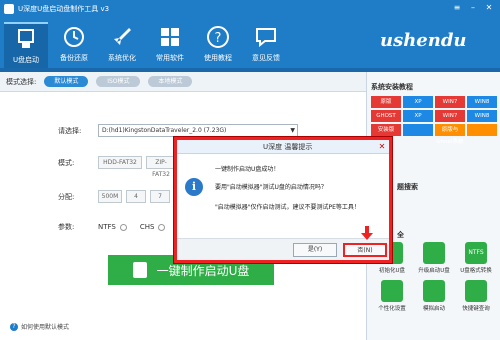 Image resolution: width=500 pixels, height=340 pixels. What do you see at coordinates (66, 81) in the screenshot?
I see `mode-default-button: 默认模式` at bounding box center [66, 81].